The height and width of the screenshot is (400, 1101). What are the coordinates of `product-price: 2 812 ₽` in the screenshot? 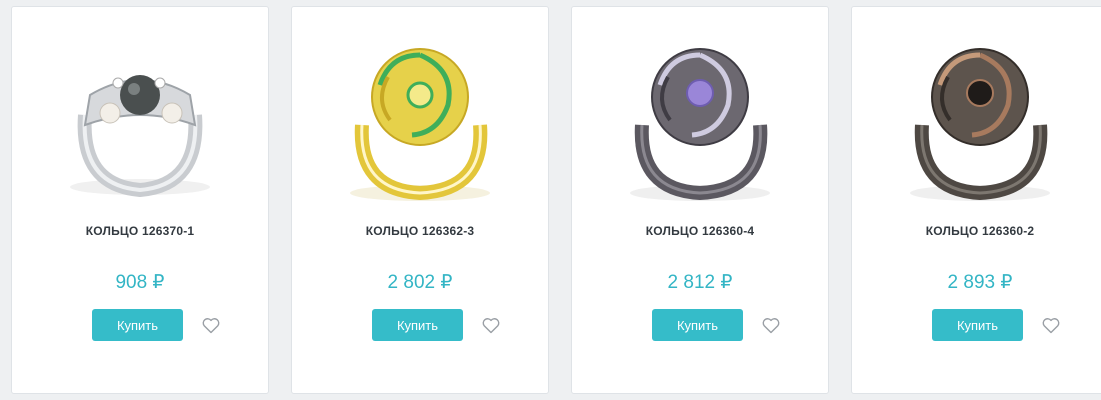 It's located at (700, 282).